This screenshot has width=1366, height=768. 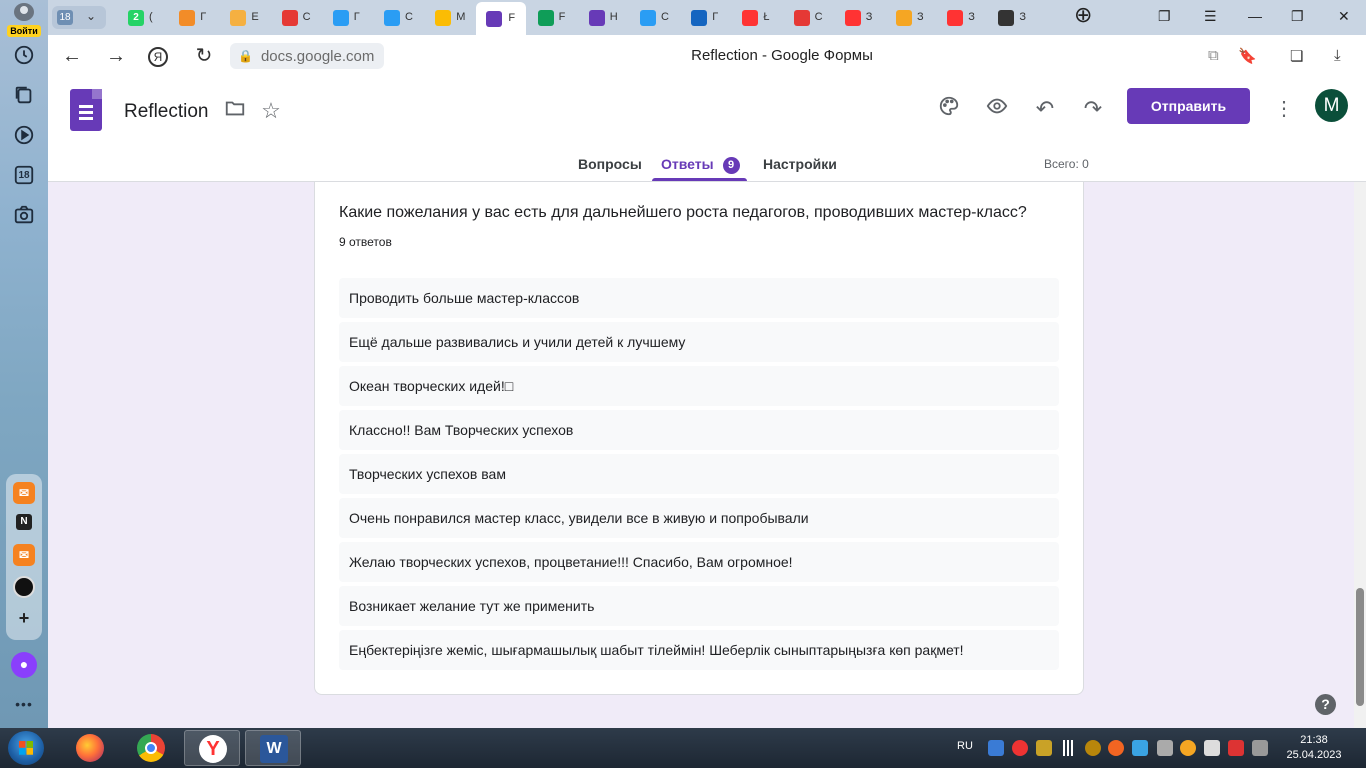 I want to click on sun-tray-icon, so click(x=1188, y=748).